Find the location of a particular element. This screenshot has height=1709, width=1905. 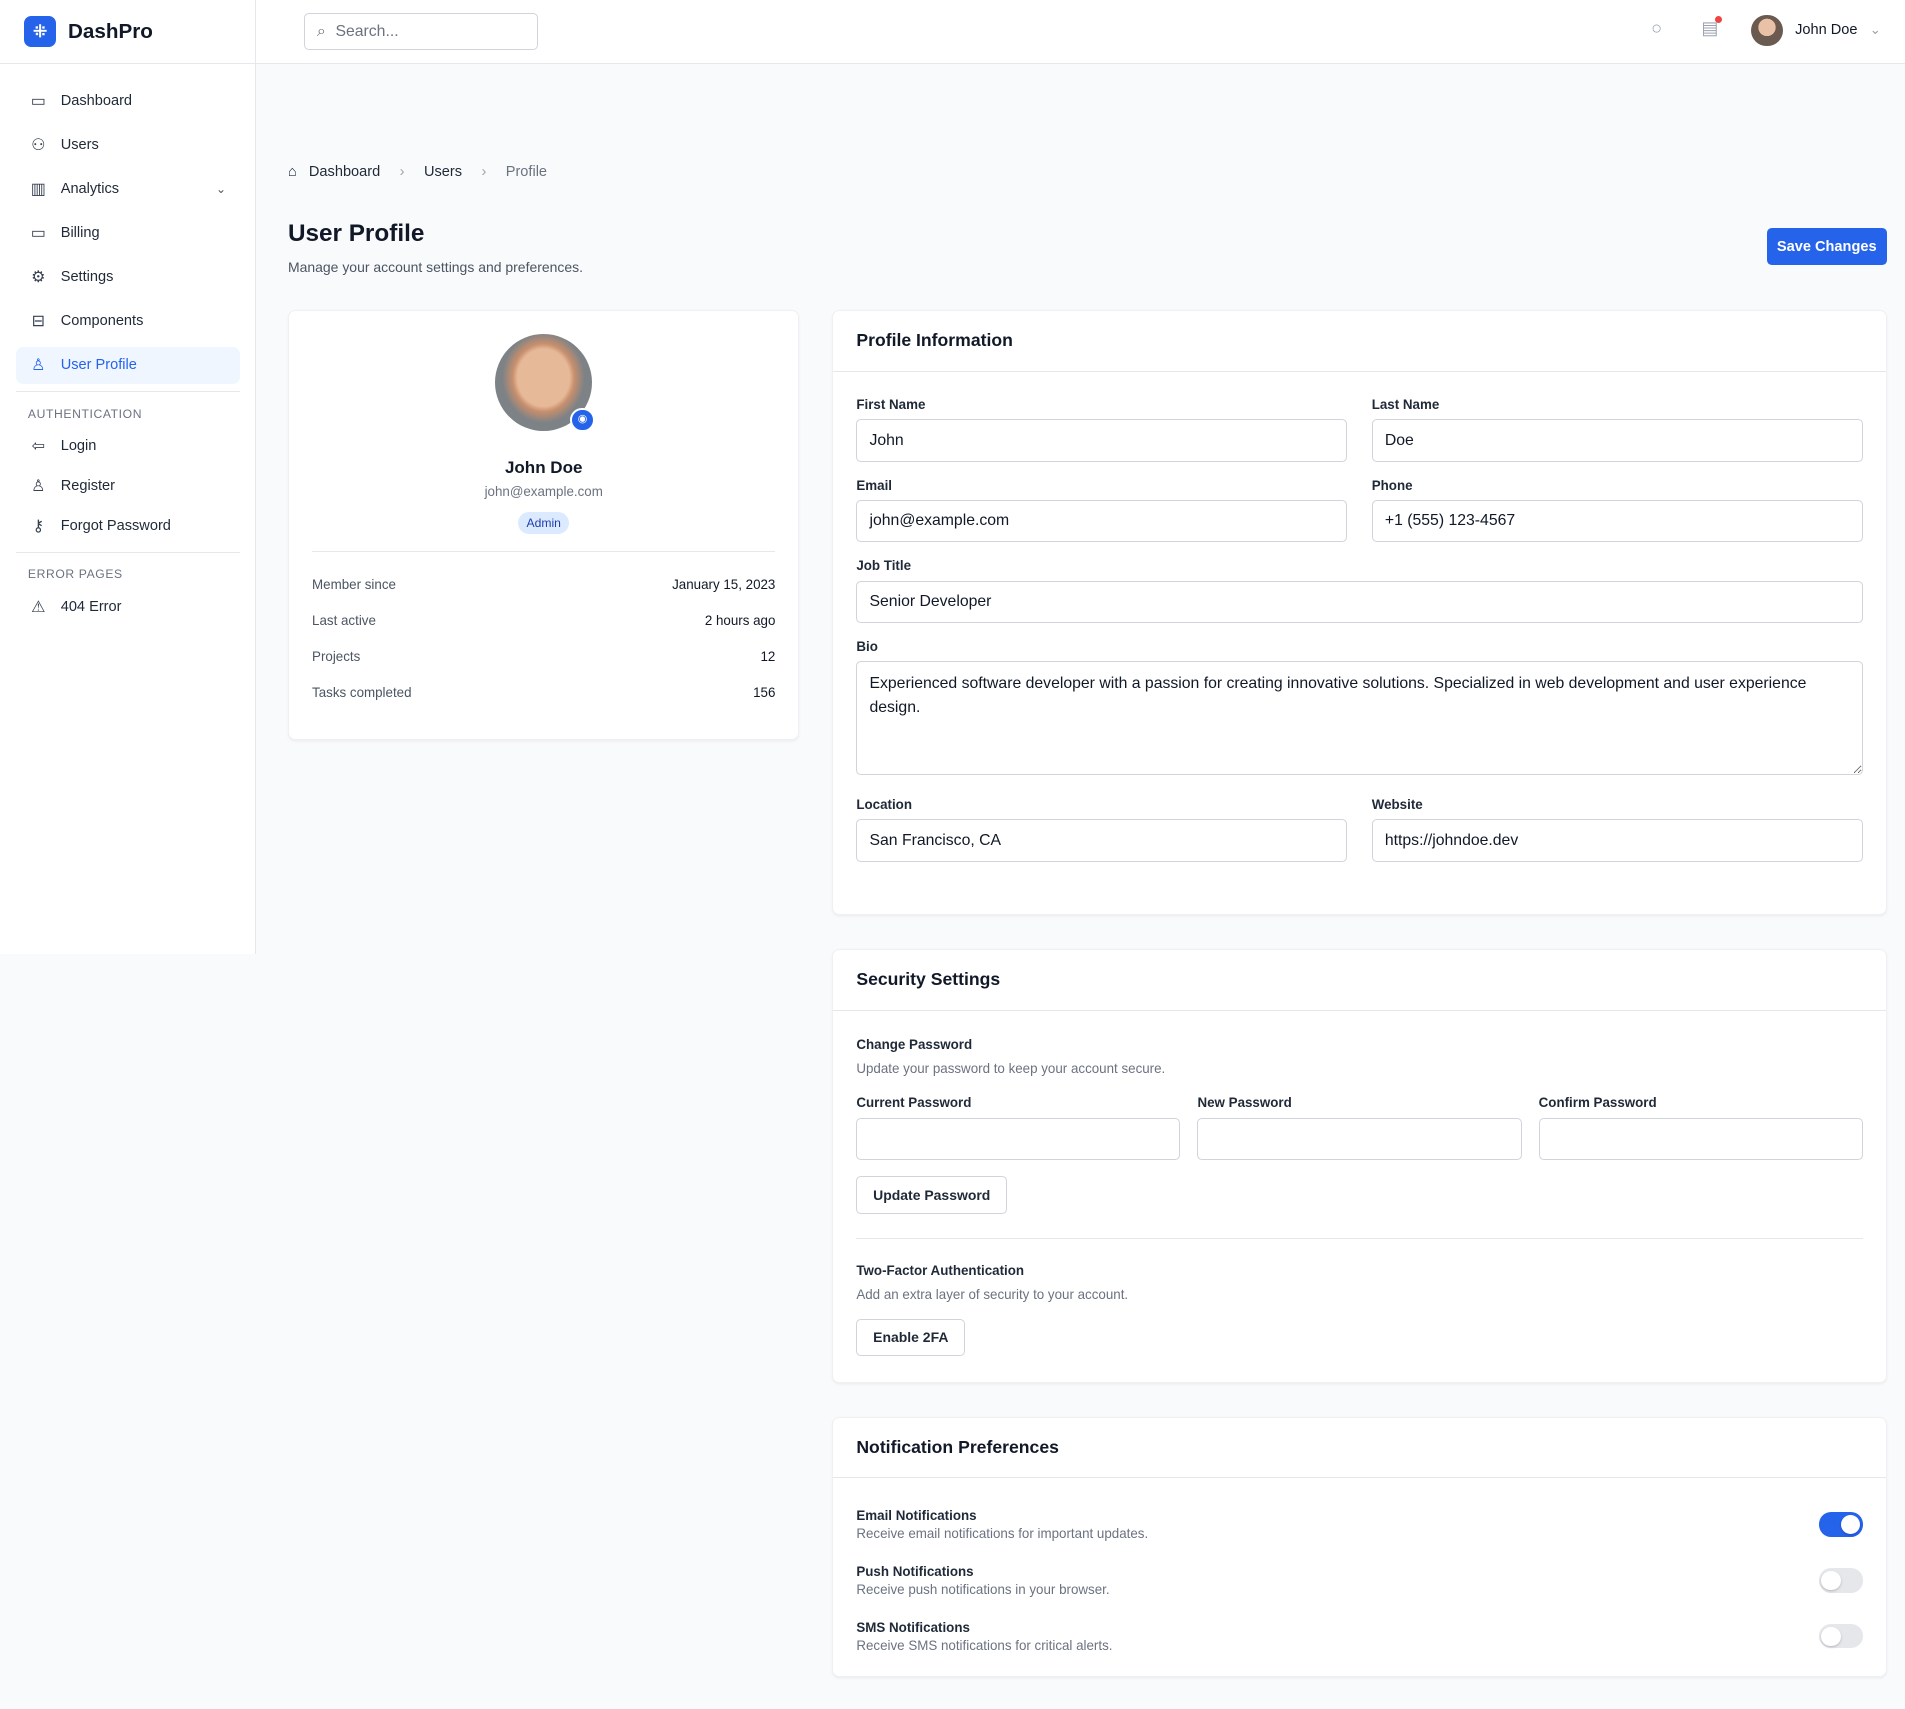

sidebar-item-user-profile: ♙ User Profile is located at coordinates (127, 365).